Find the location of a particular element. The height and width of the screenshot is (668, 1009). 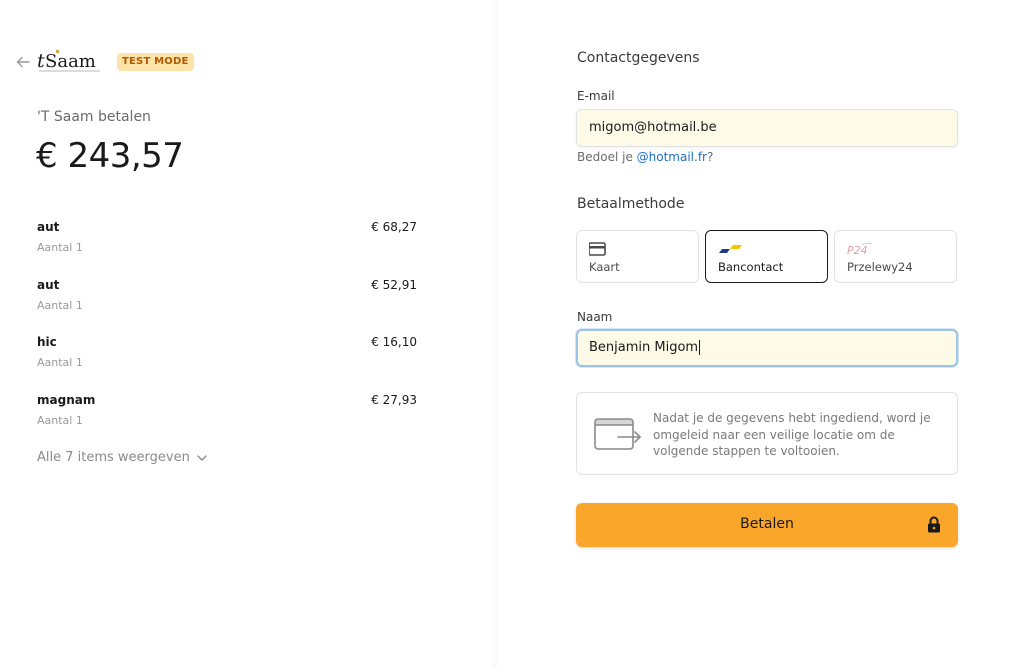

text-caret is located at coordinates (700, 347).